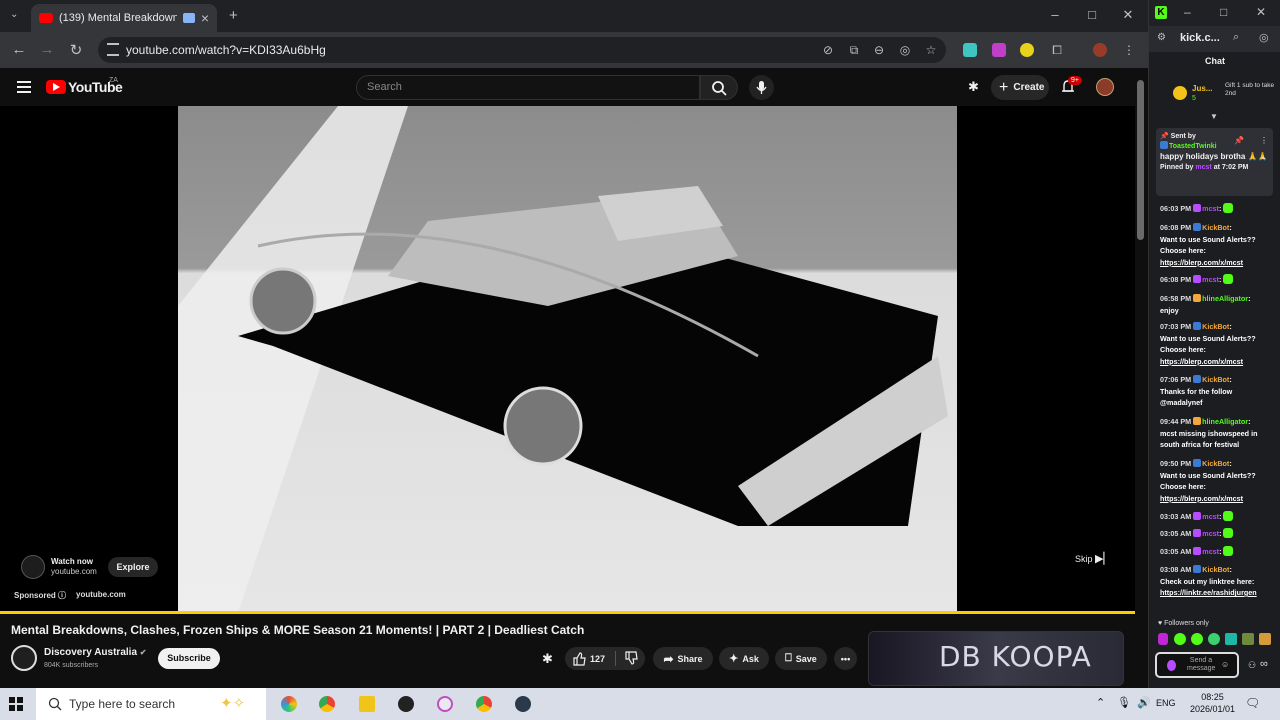 This screenshot has width=1280, height=720. Describe the element at coordinates (588, 658) in the screenshot. I see `like-button: 127` at that location.